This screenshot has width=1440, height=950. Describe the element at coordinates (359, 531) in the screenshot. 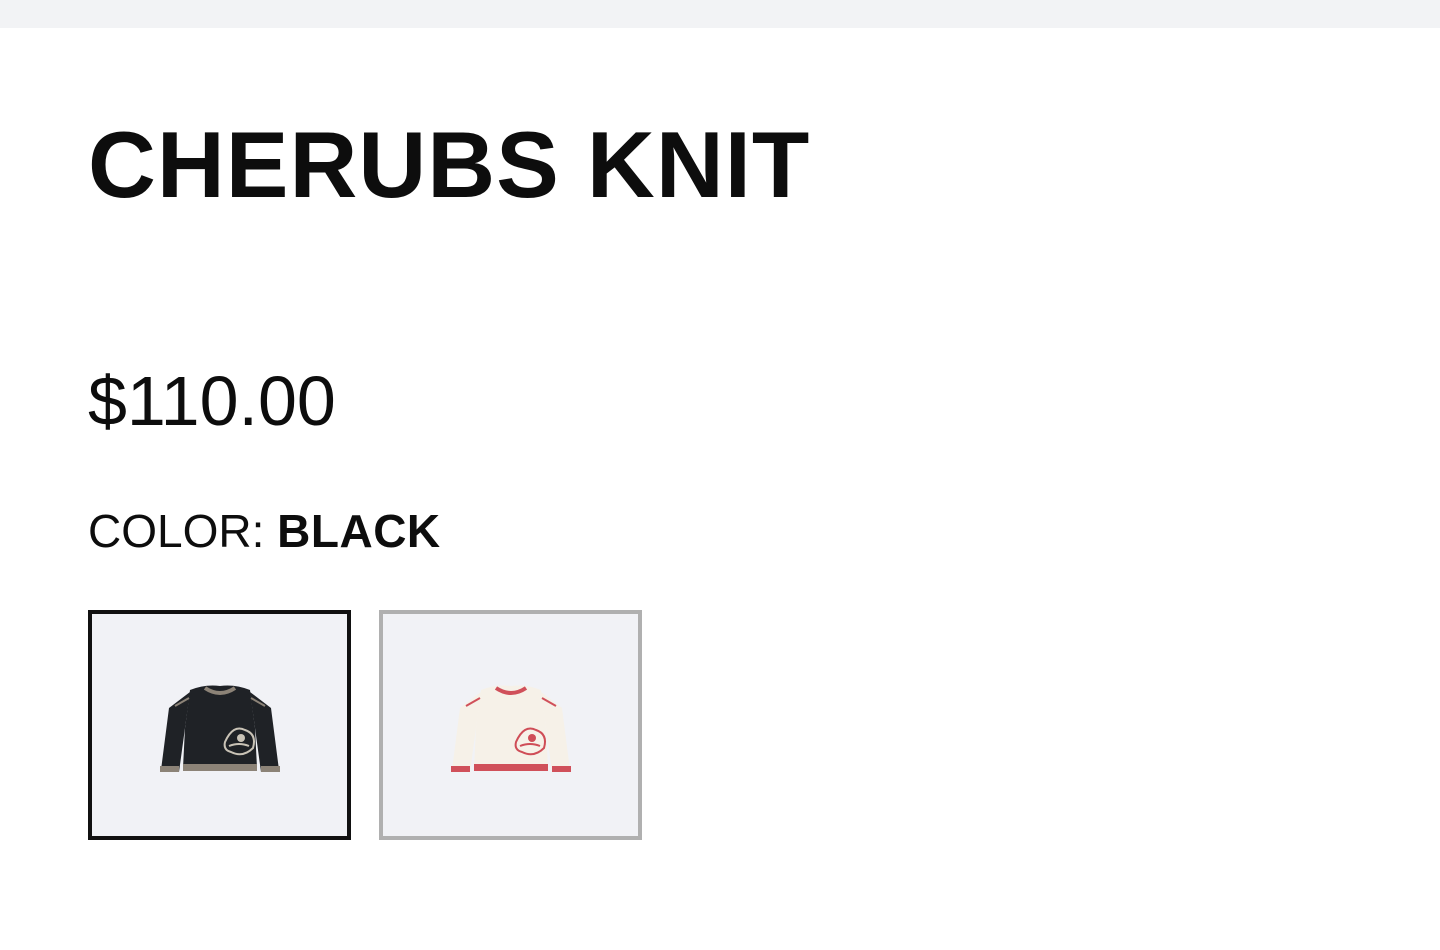

I see `selected-color-value: BLACK` at that location.